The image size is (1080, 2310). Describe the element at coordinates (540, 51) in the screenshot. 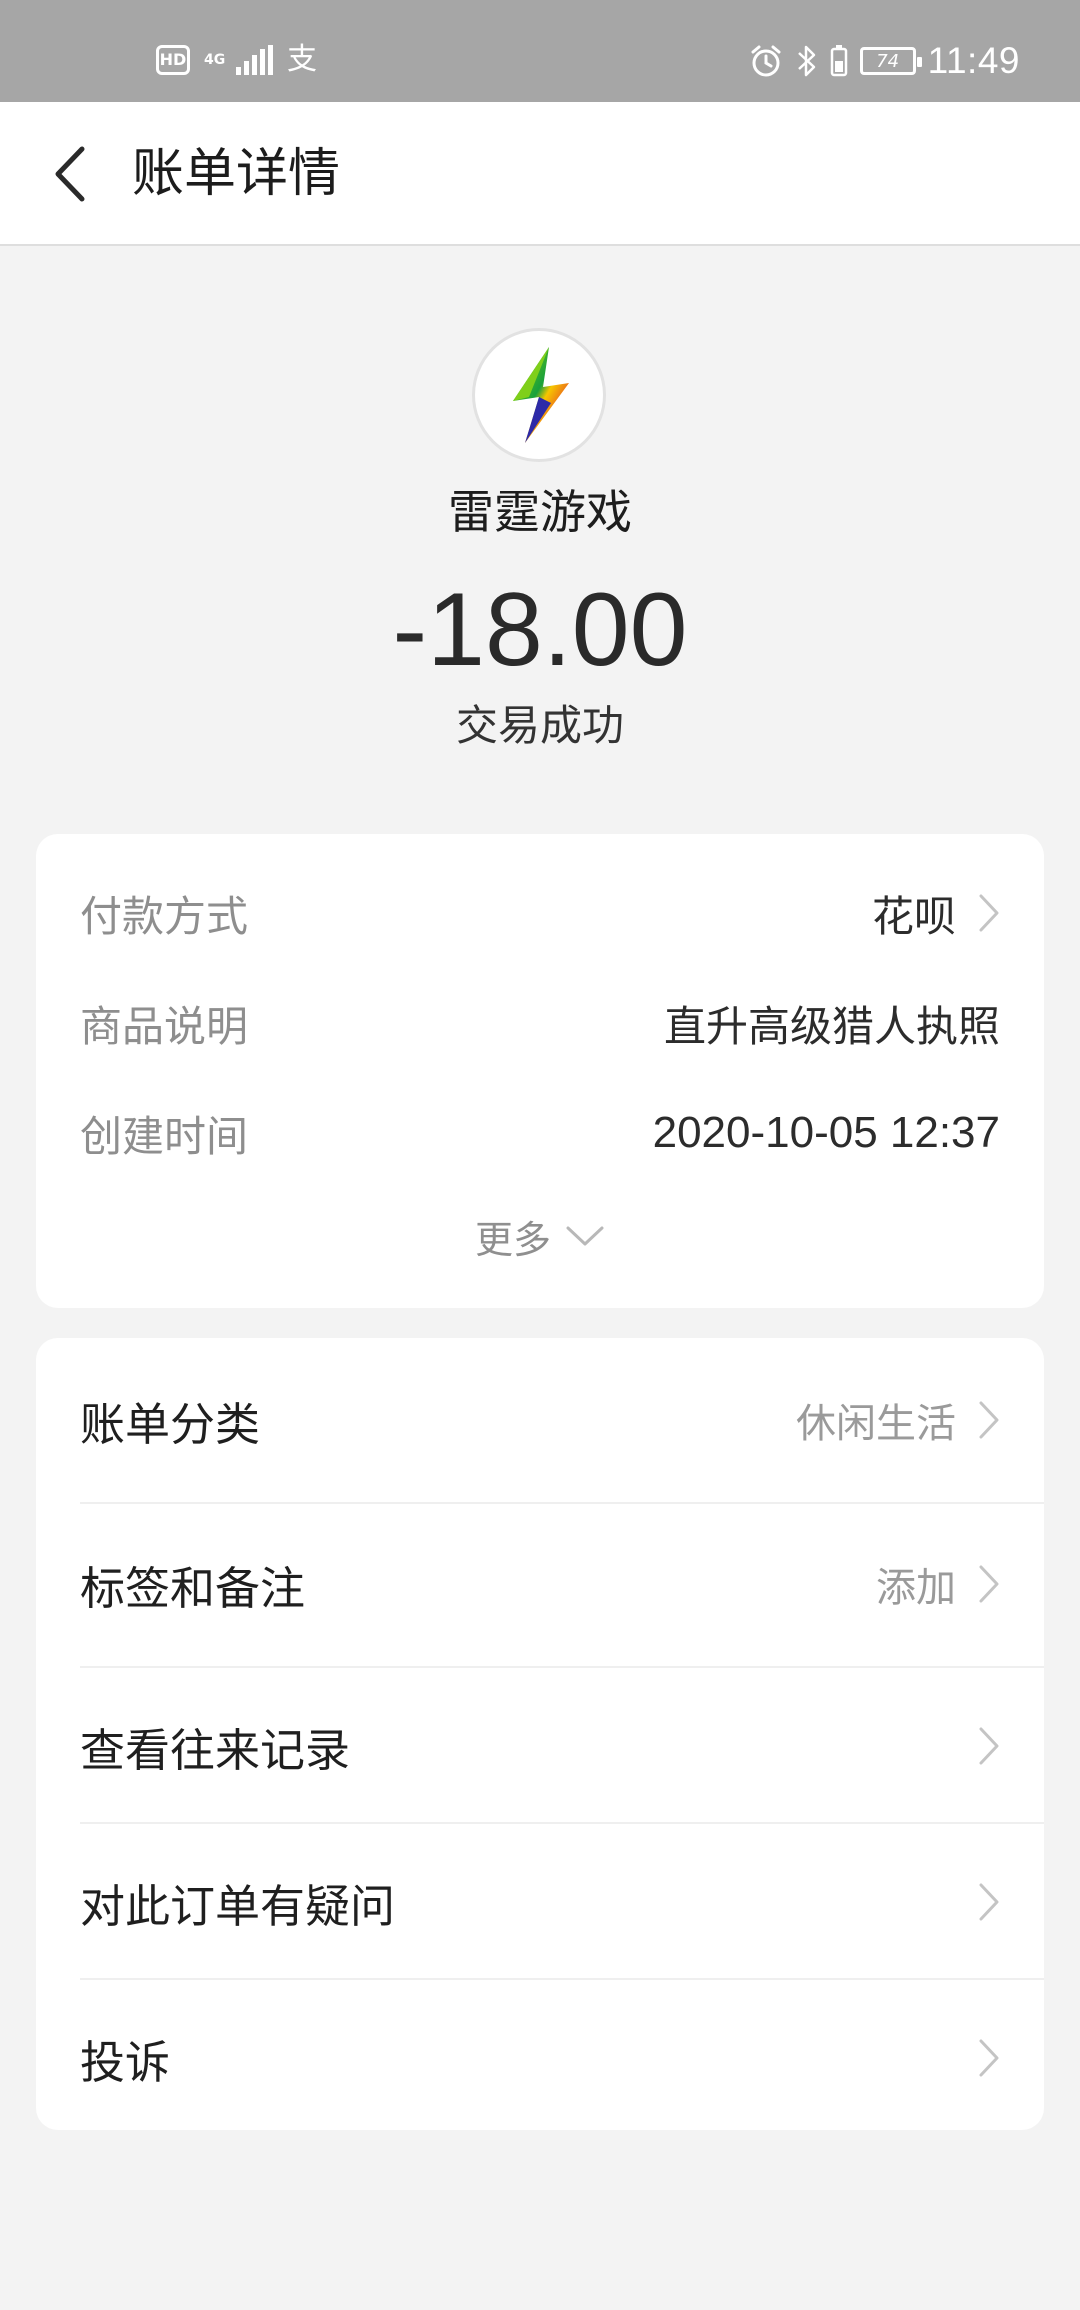

I see `status-bar: HD 4G 支 74 11:49` at that location.